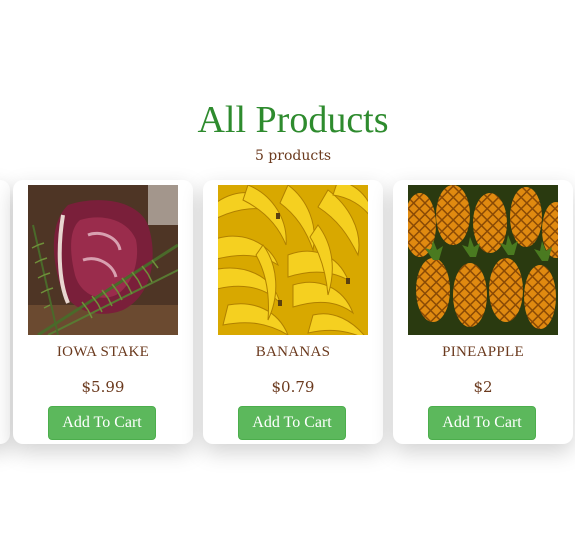 Image resolution: width=575 pixels, height=549 pixels. I want to click on product-name: IOWA STAKE, so click(103, 352).